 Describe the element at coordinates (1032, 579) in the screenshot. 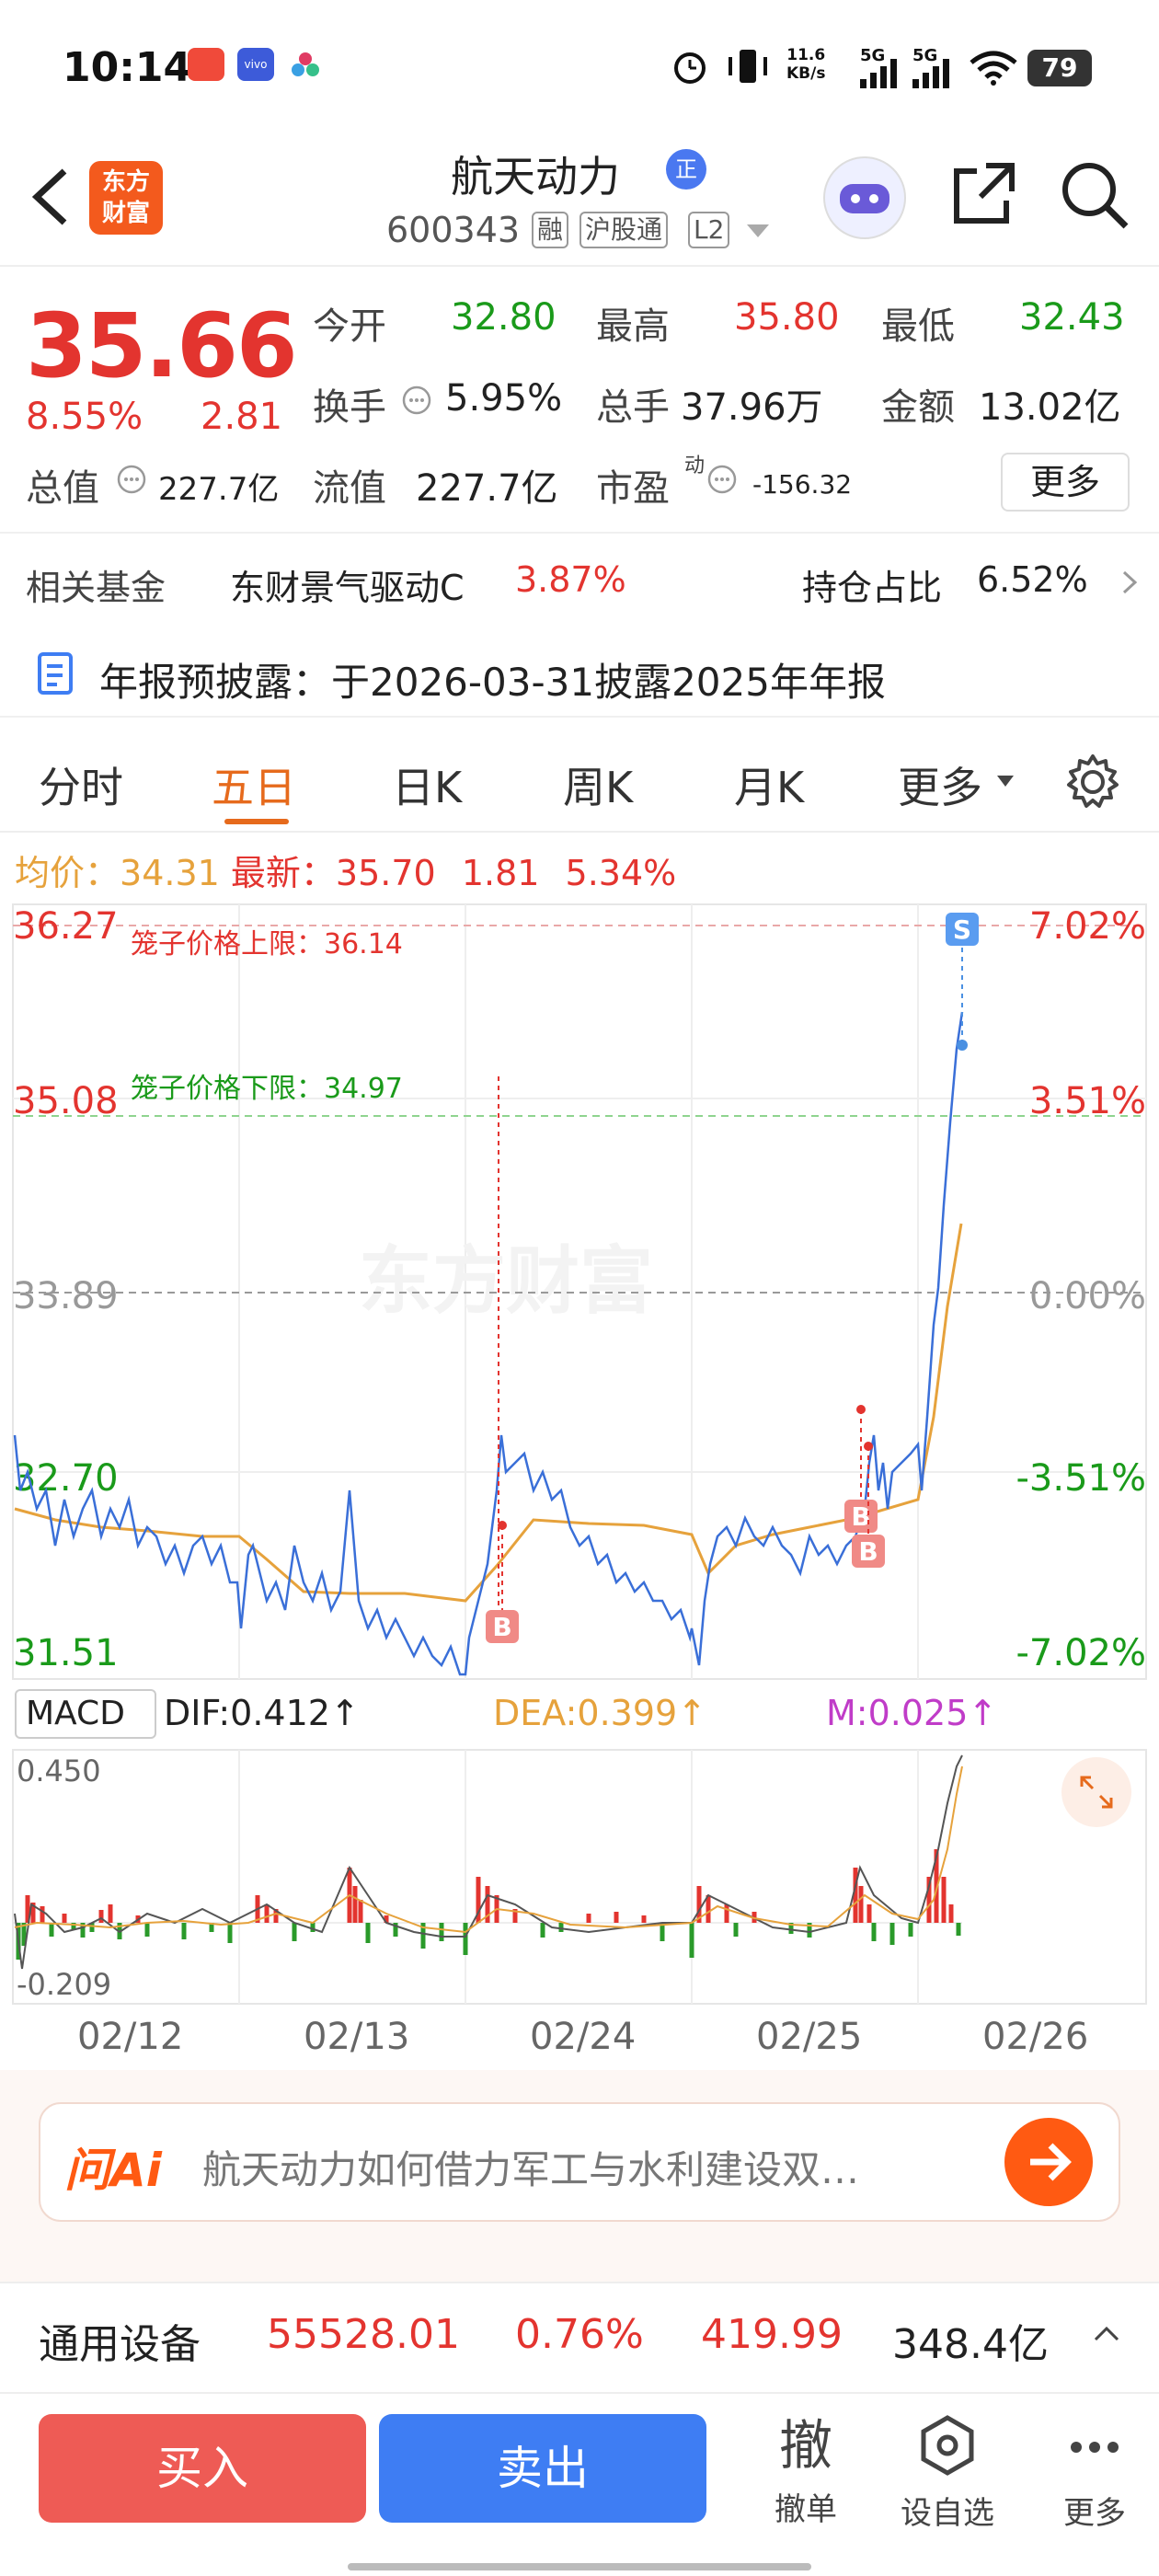

I see `hold-value: 6.52%` at that location.